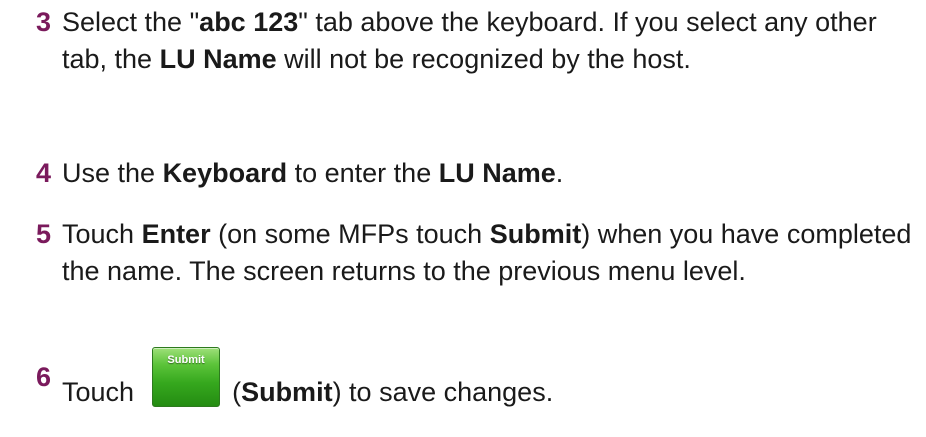  Describe the element at coordinates (249, 22) in the screenshot. I see `bold-tab-name: abc 123` at that location.